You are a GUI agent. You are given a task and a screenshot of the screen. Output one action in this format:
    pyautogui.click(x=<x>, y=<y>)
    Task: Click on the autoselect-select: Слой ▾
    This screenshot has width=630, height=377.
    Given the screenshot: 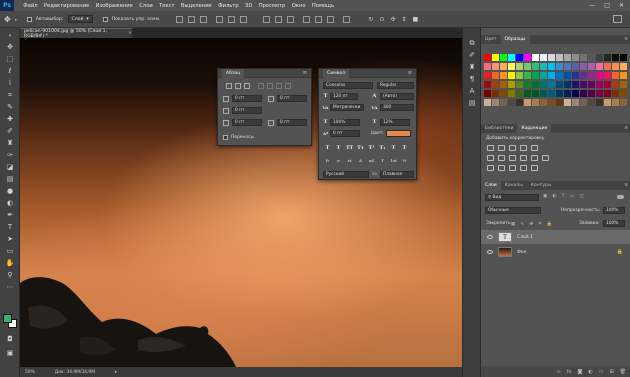 What is the action you would take?
    pyautogui.click(x=80, y=19)
    